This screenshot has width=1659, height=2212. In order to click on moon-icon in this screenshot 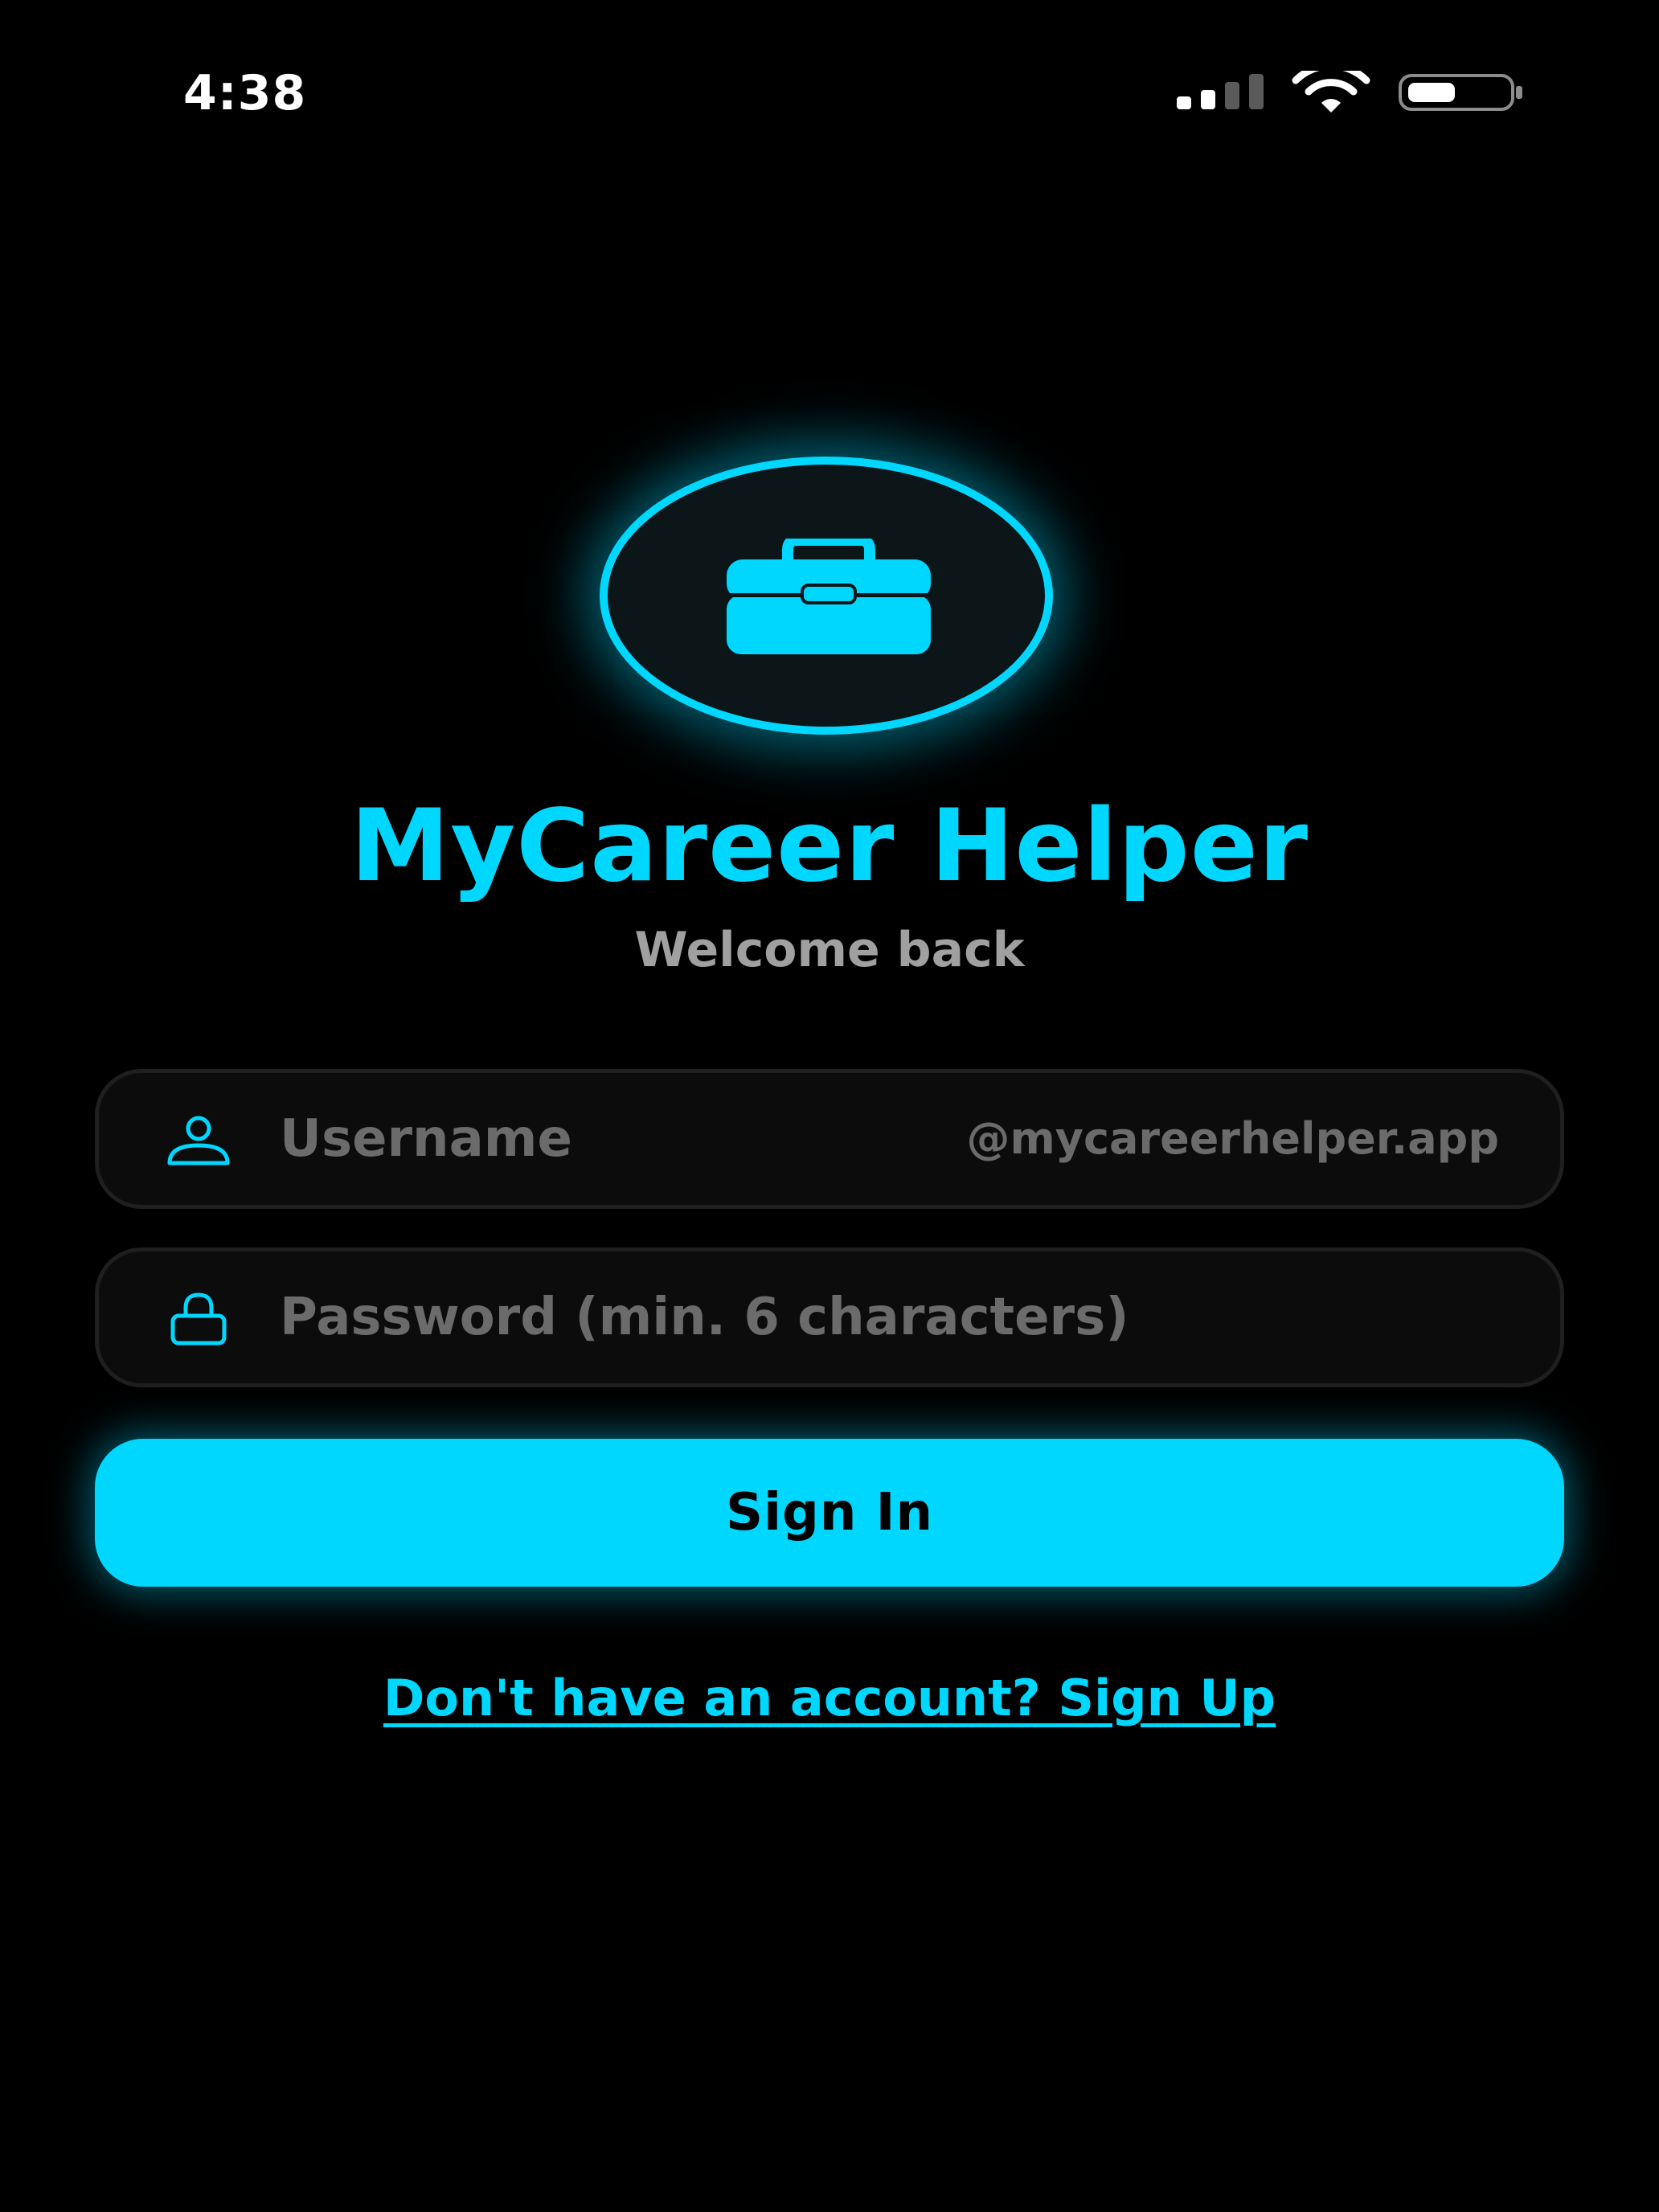, I will do `click(406, 92)`.